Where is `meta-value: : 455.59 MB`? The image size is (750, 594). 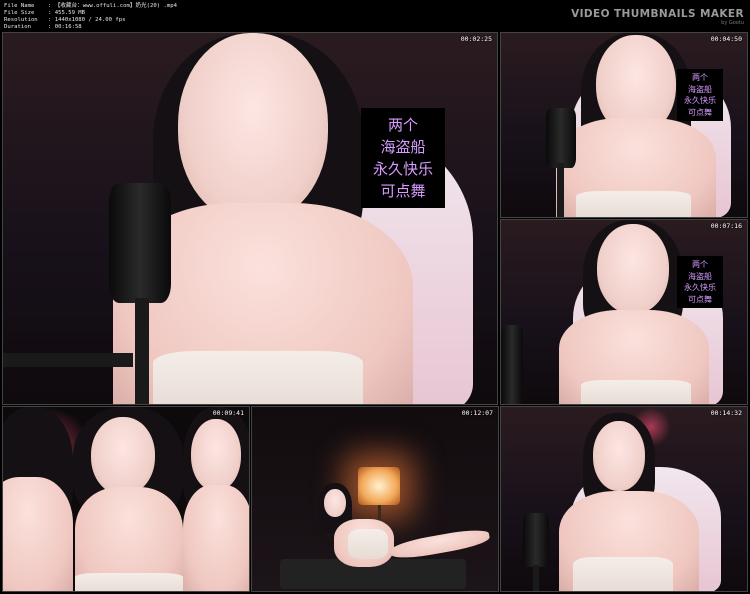 meta-value: : 455.59 MB is located at coordinates (67, 13).